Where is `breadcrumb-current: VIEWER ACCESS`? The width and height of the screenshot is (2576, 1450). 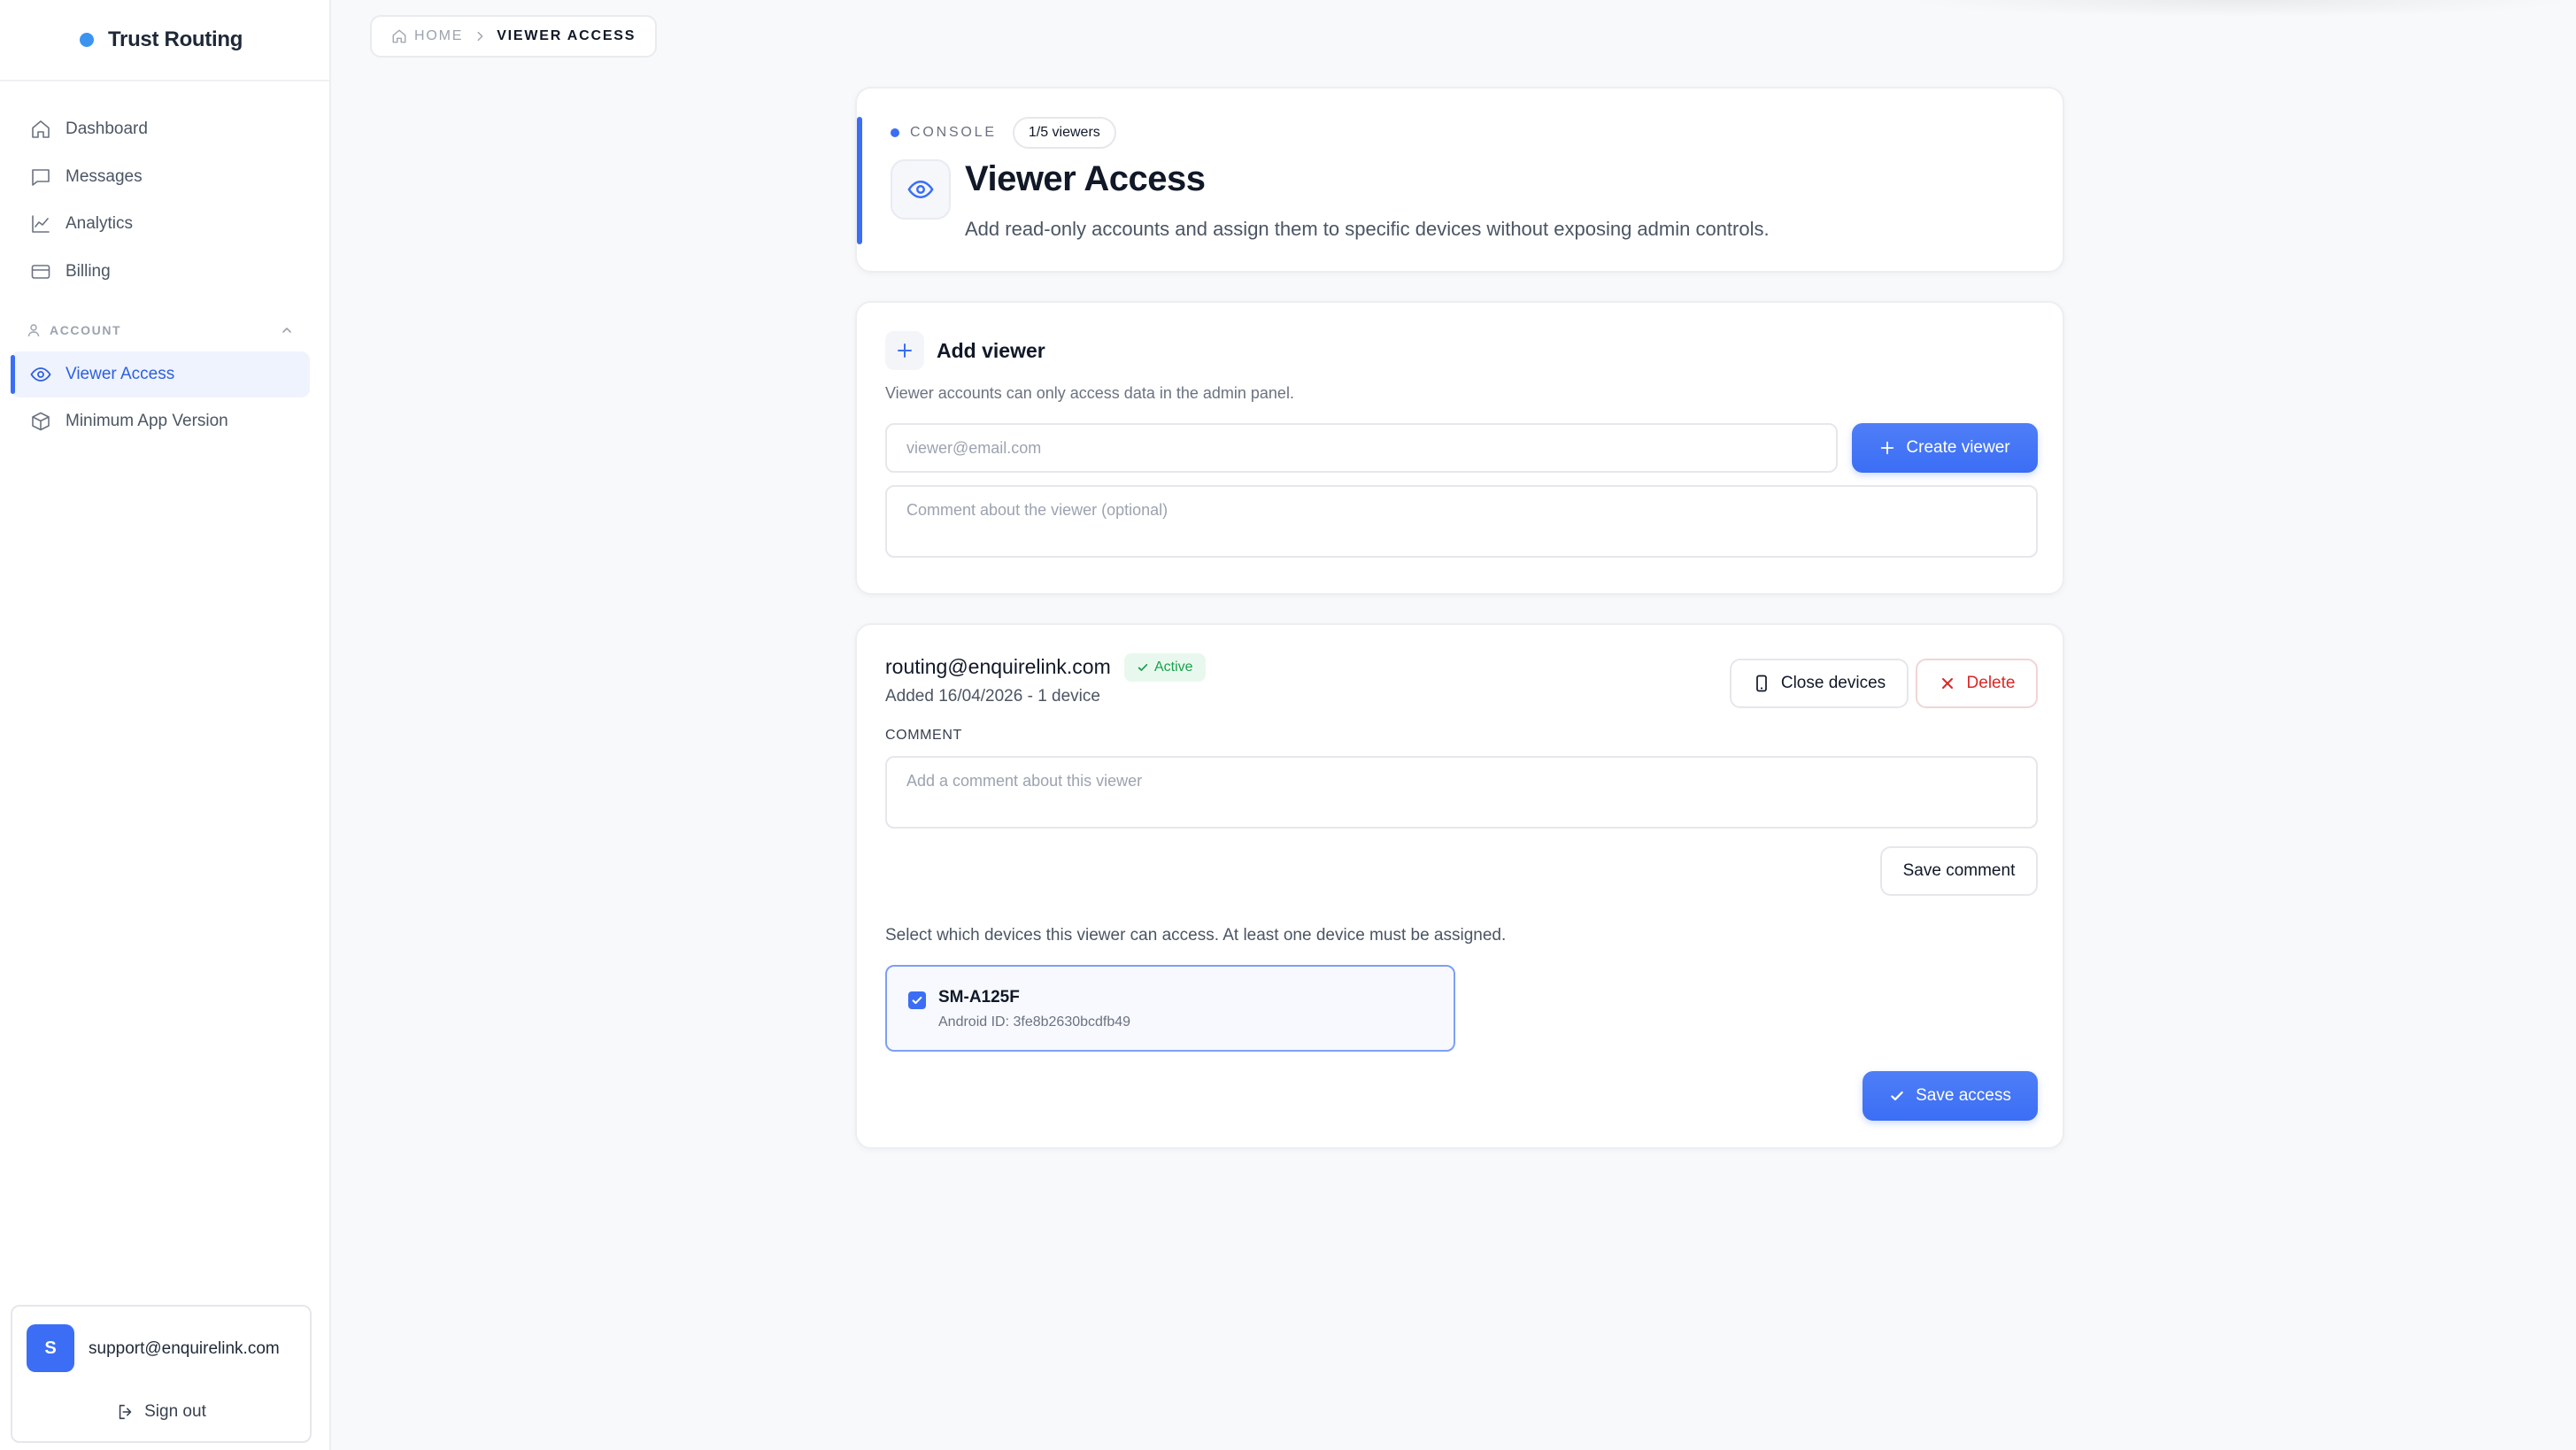 breadcrumb-current: VIEWER ACCESS is located at coordinates (566, 35).